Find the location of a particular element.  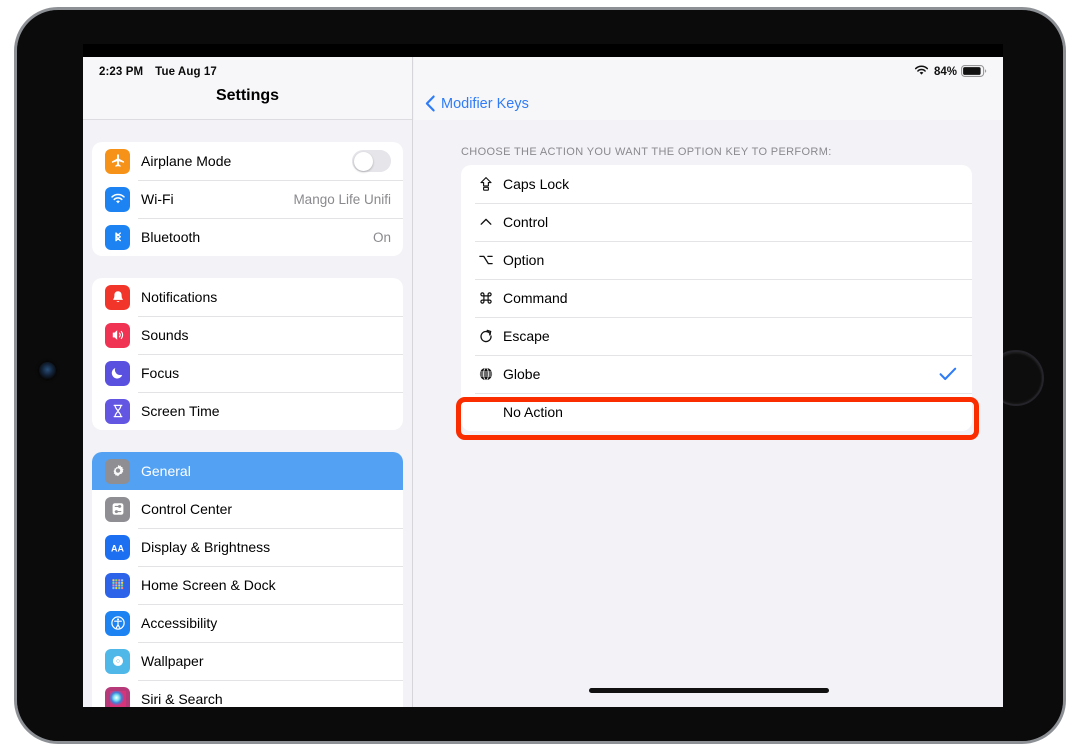

caps-lock-symbol-icon is located at coordinates (486, 184).